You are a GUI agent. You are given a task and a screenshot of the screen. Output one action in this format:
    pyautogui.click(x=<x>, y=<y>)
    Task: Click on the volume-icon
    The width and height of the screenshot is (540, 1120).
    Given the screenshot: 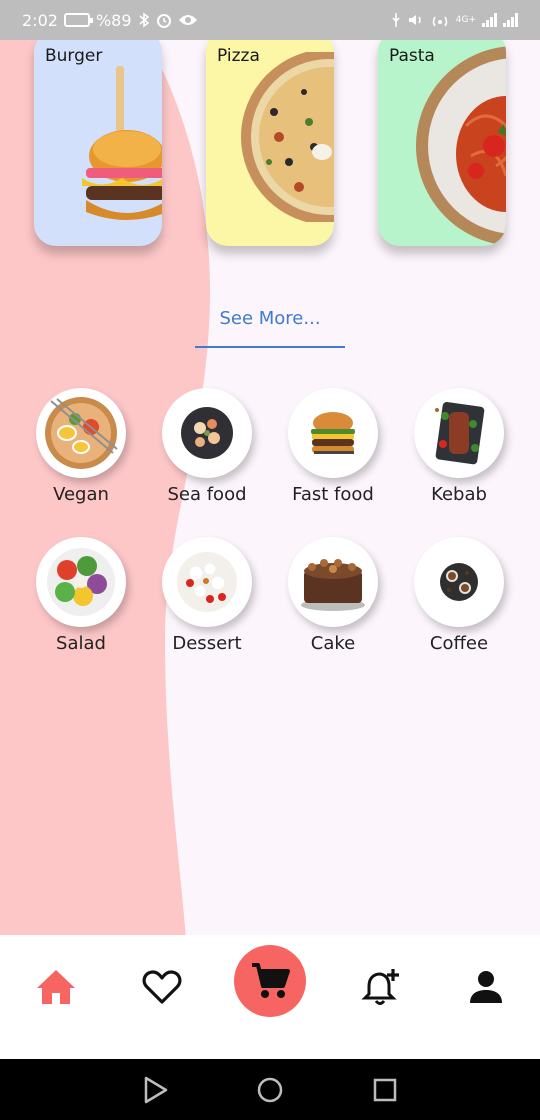 What is the action you would take?
    pyautogui.click(x=416, y=20)
    